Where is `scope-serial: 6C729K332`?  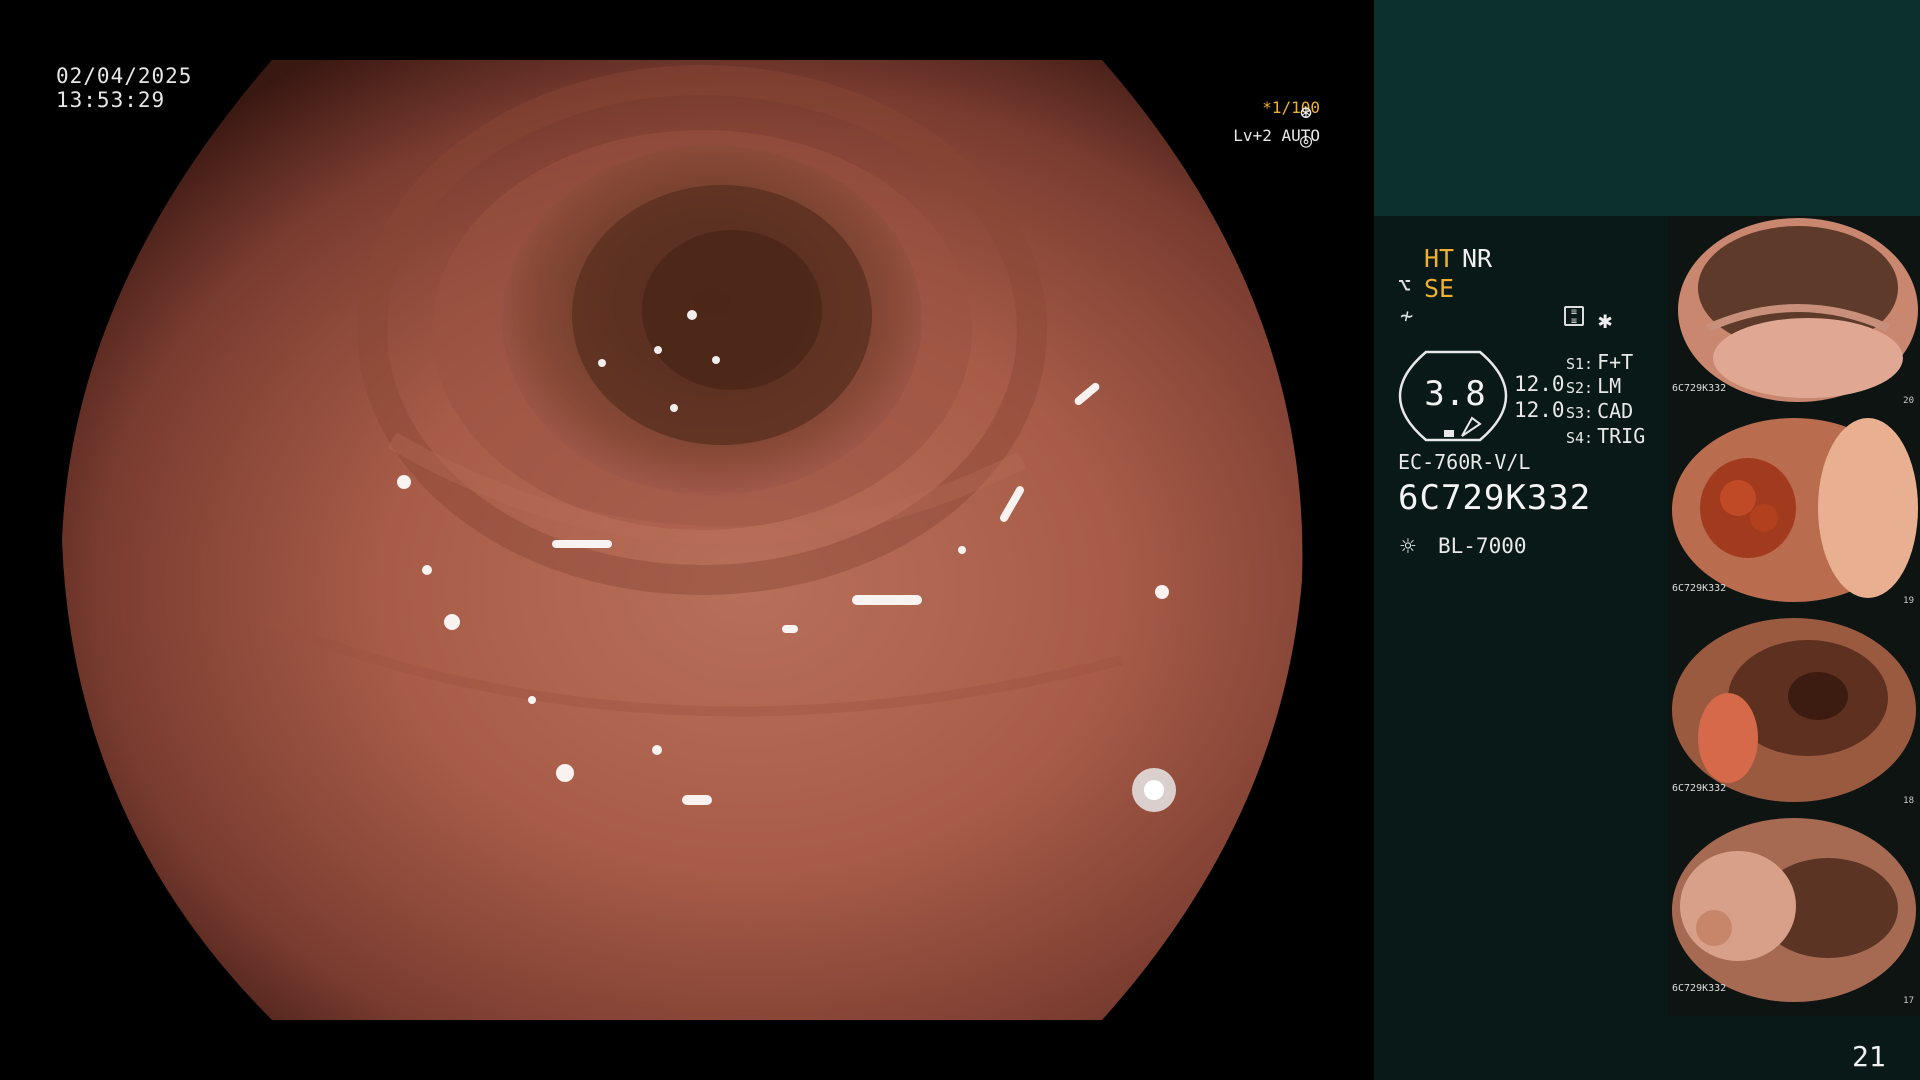 scope-serial: 6C729K332 is located at coordinates (1495, 498).